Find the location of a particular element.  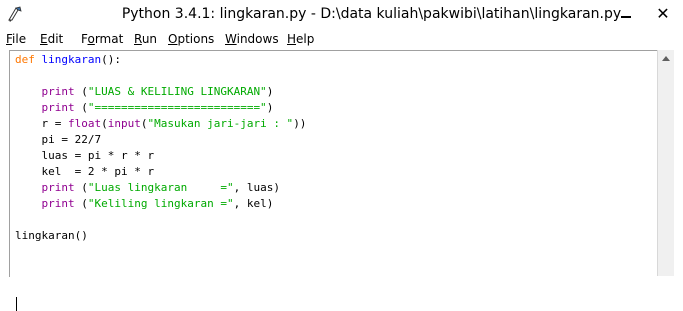

code-line: r = float(input("Masukan jari-jari : ")) is located at coordinates (160, 123).